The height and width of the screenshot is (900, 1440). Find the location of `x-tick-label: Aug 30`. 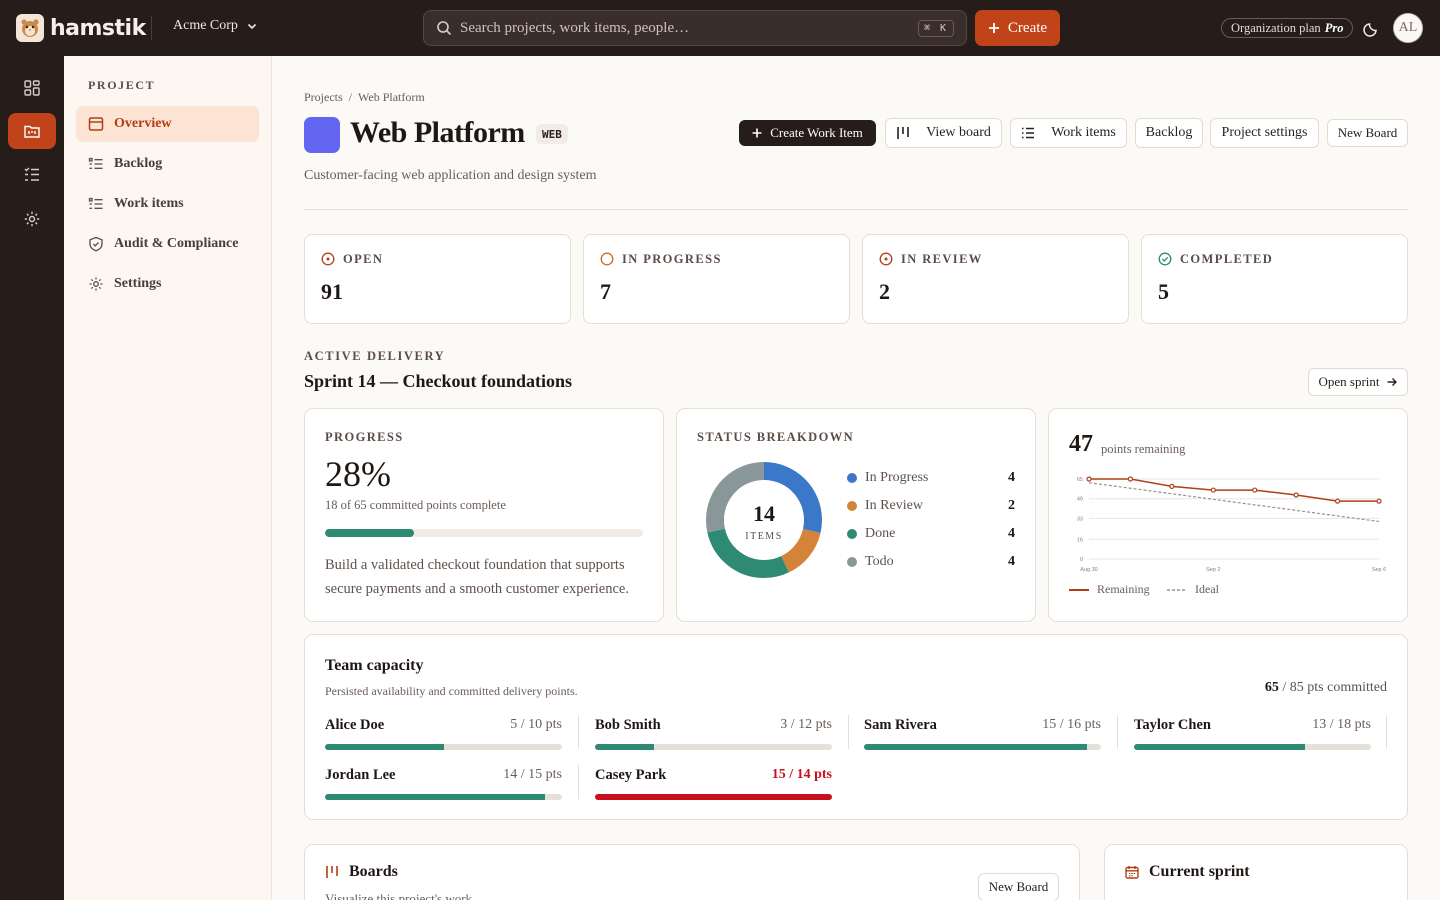

x-tick-label: Aug 30 is located at coordinates (1088, 570).